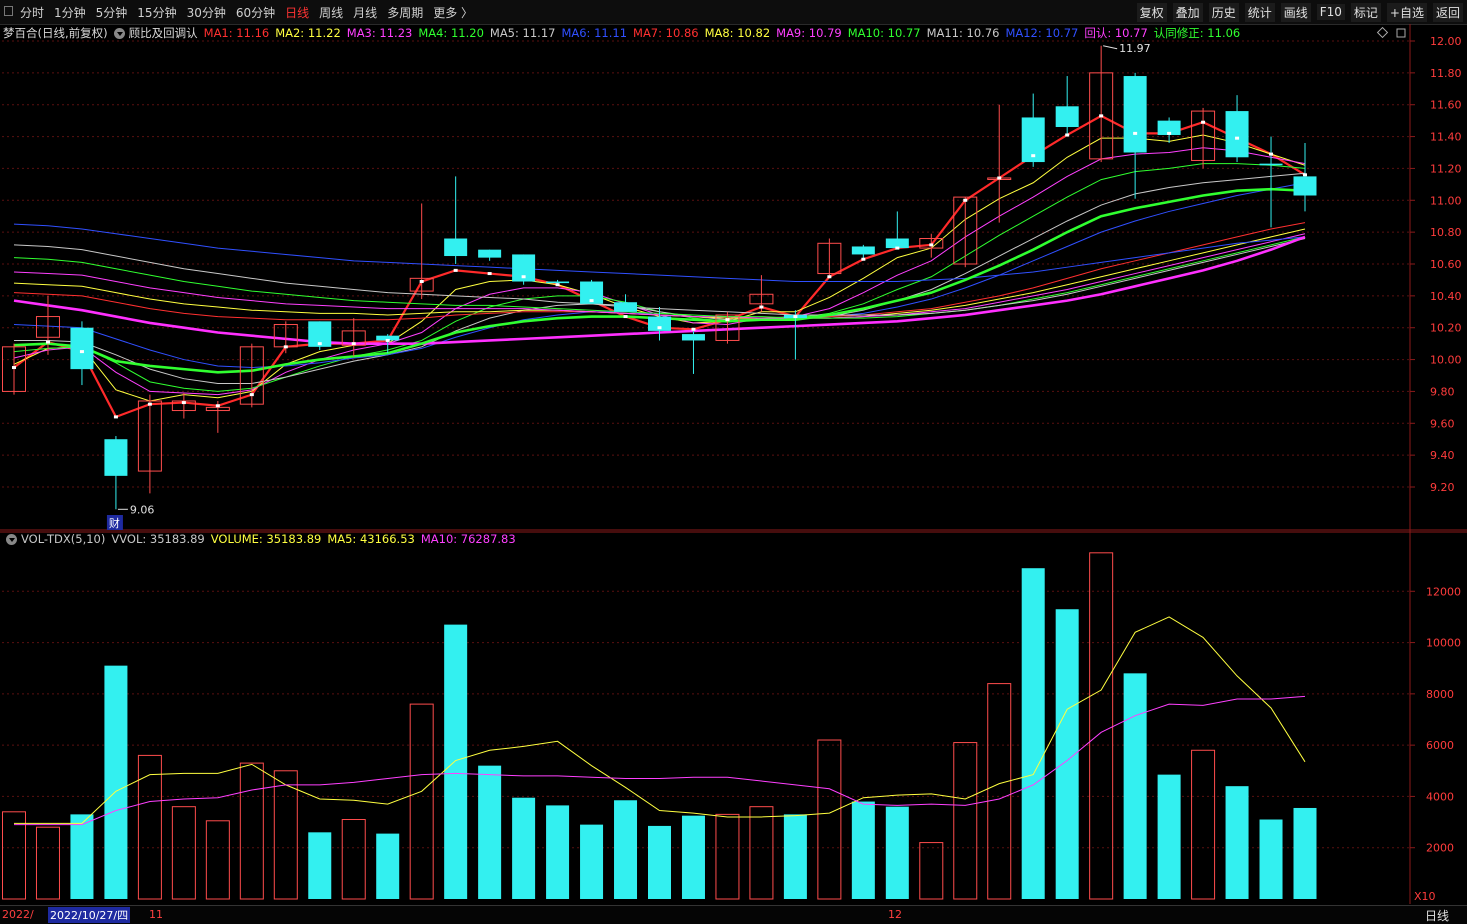  What do you see at coordinates (1442, 423) in the screenshot?
I see `price-tick-label: 9.60` at bounding box center [1442, 423].